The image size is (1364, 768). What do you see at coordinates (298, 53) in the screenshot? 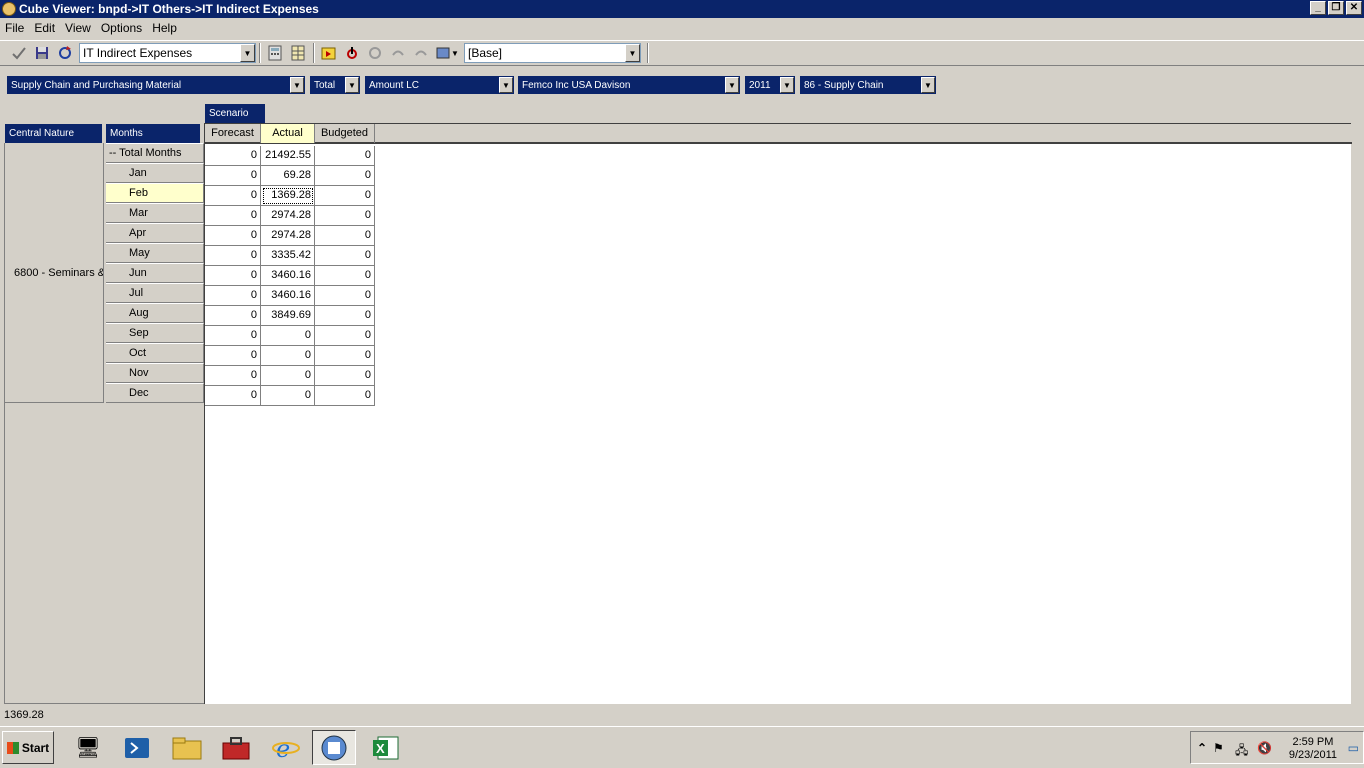
I see `grid-calc-icon` at bounding box center [298, 53].